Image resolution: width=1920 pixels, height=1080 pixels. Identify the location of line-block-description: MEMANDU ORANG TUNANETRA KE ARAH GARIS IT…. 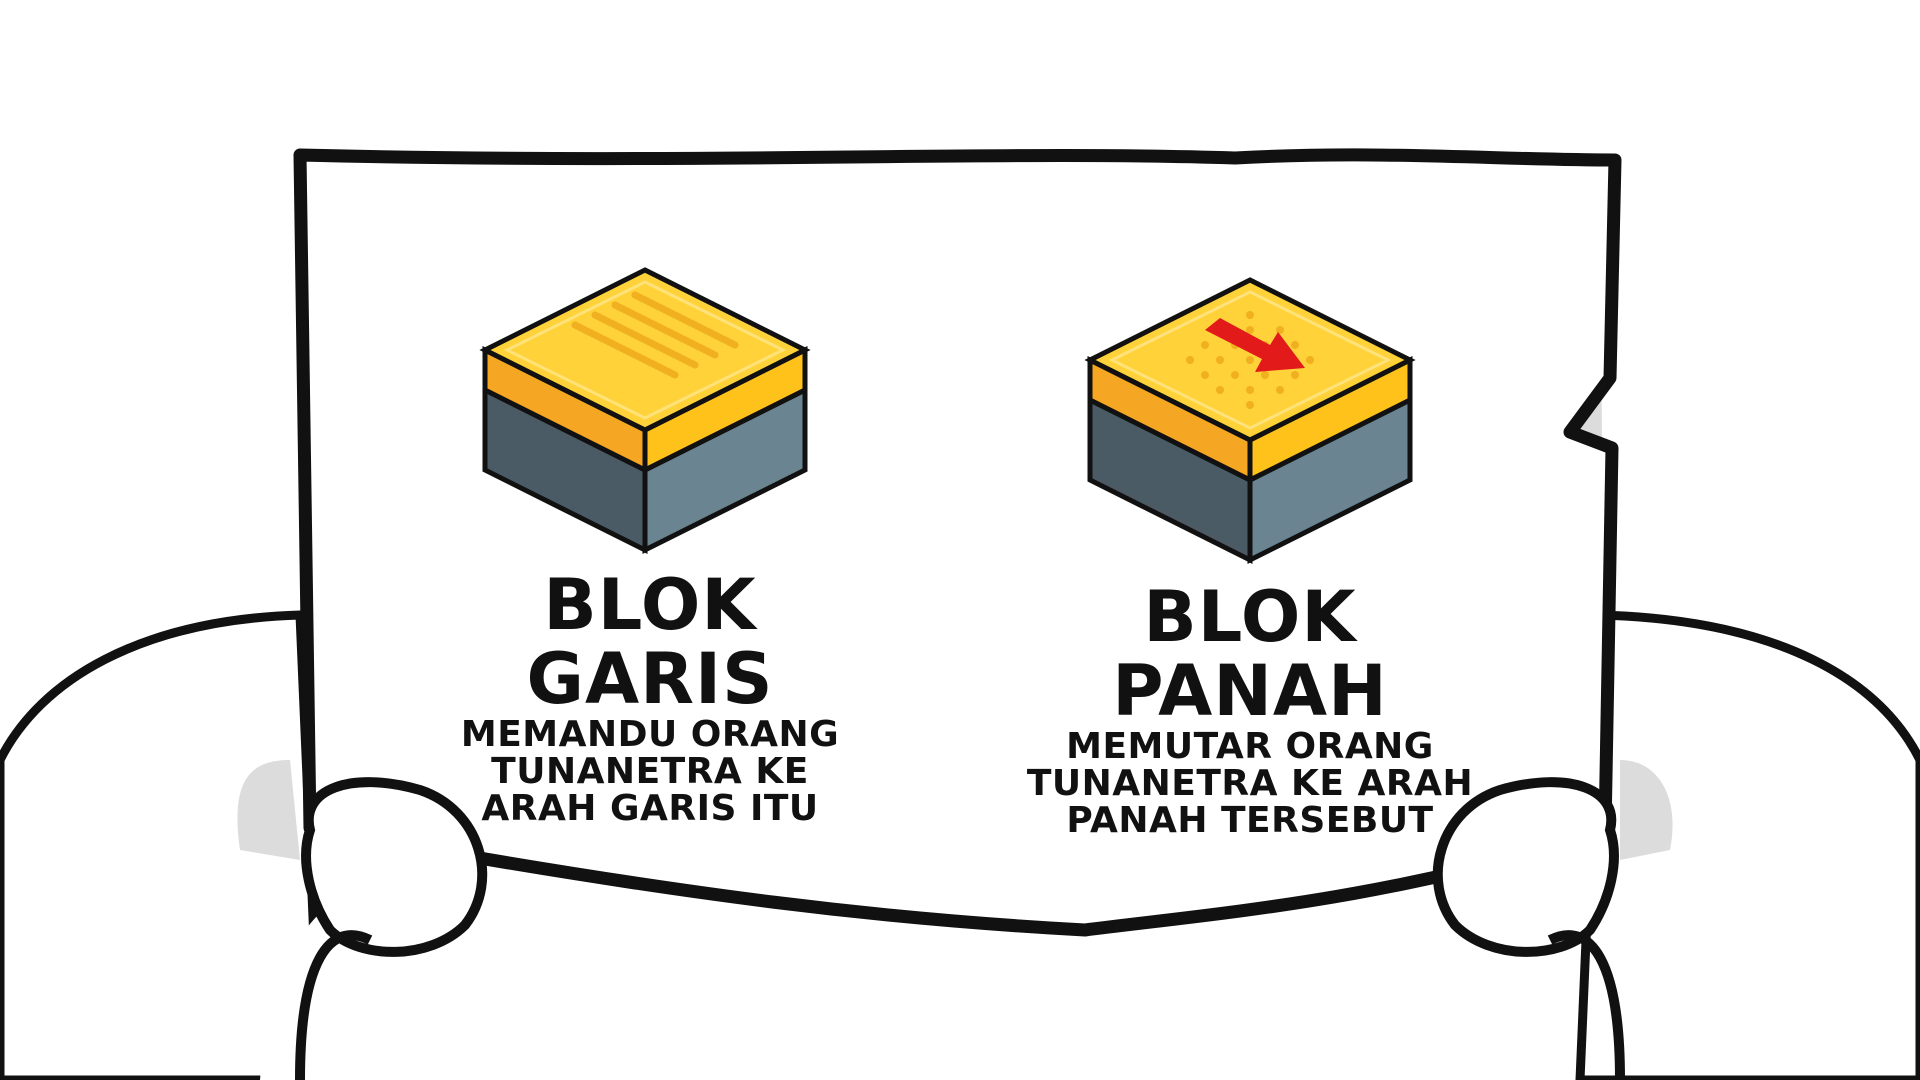
(650, 771).